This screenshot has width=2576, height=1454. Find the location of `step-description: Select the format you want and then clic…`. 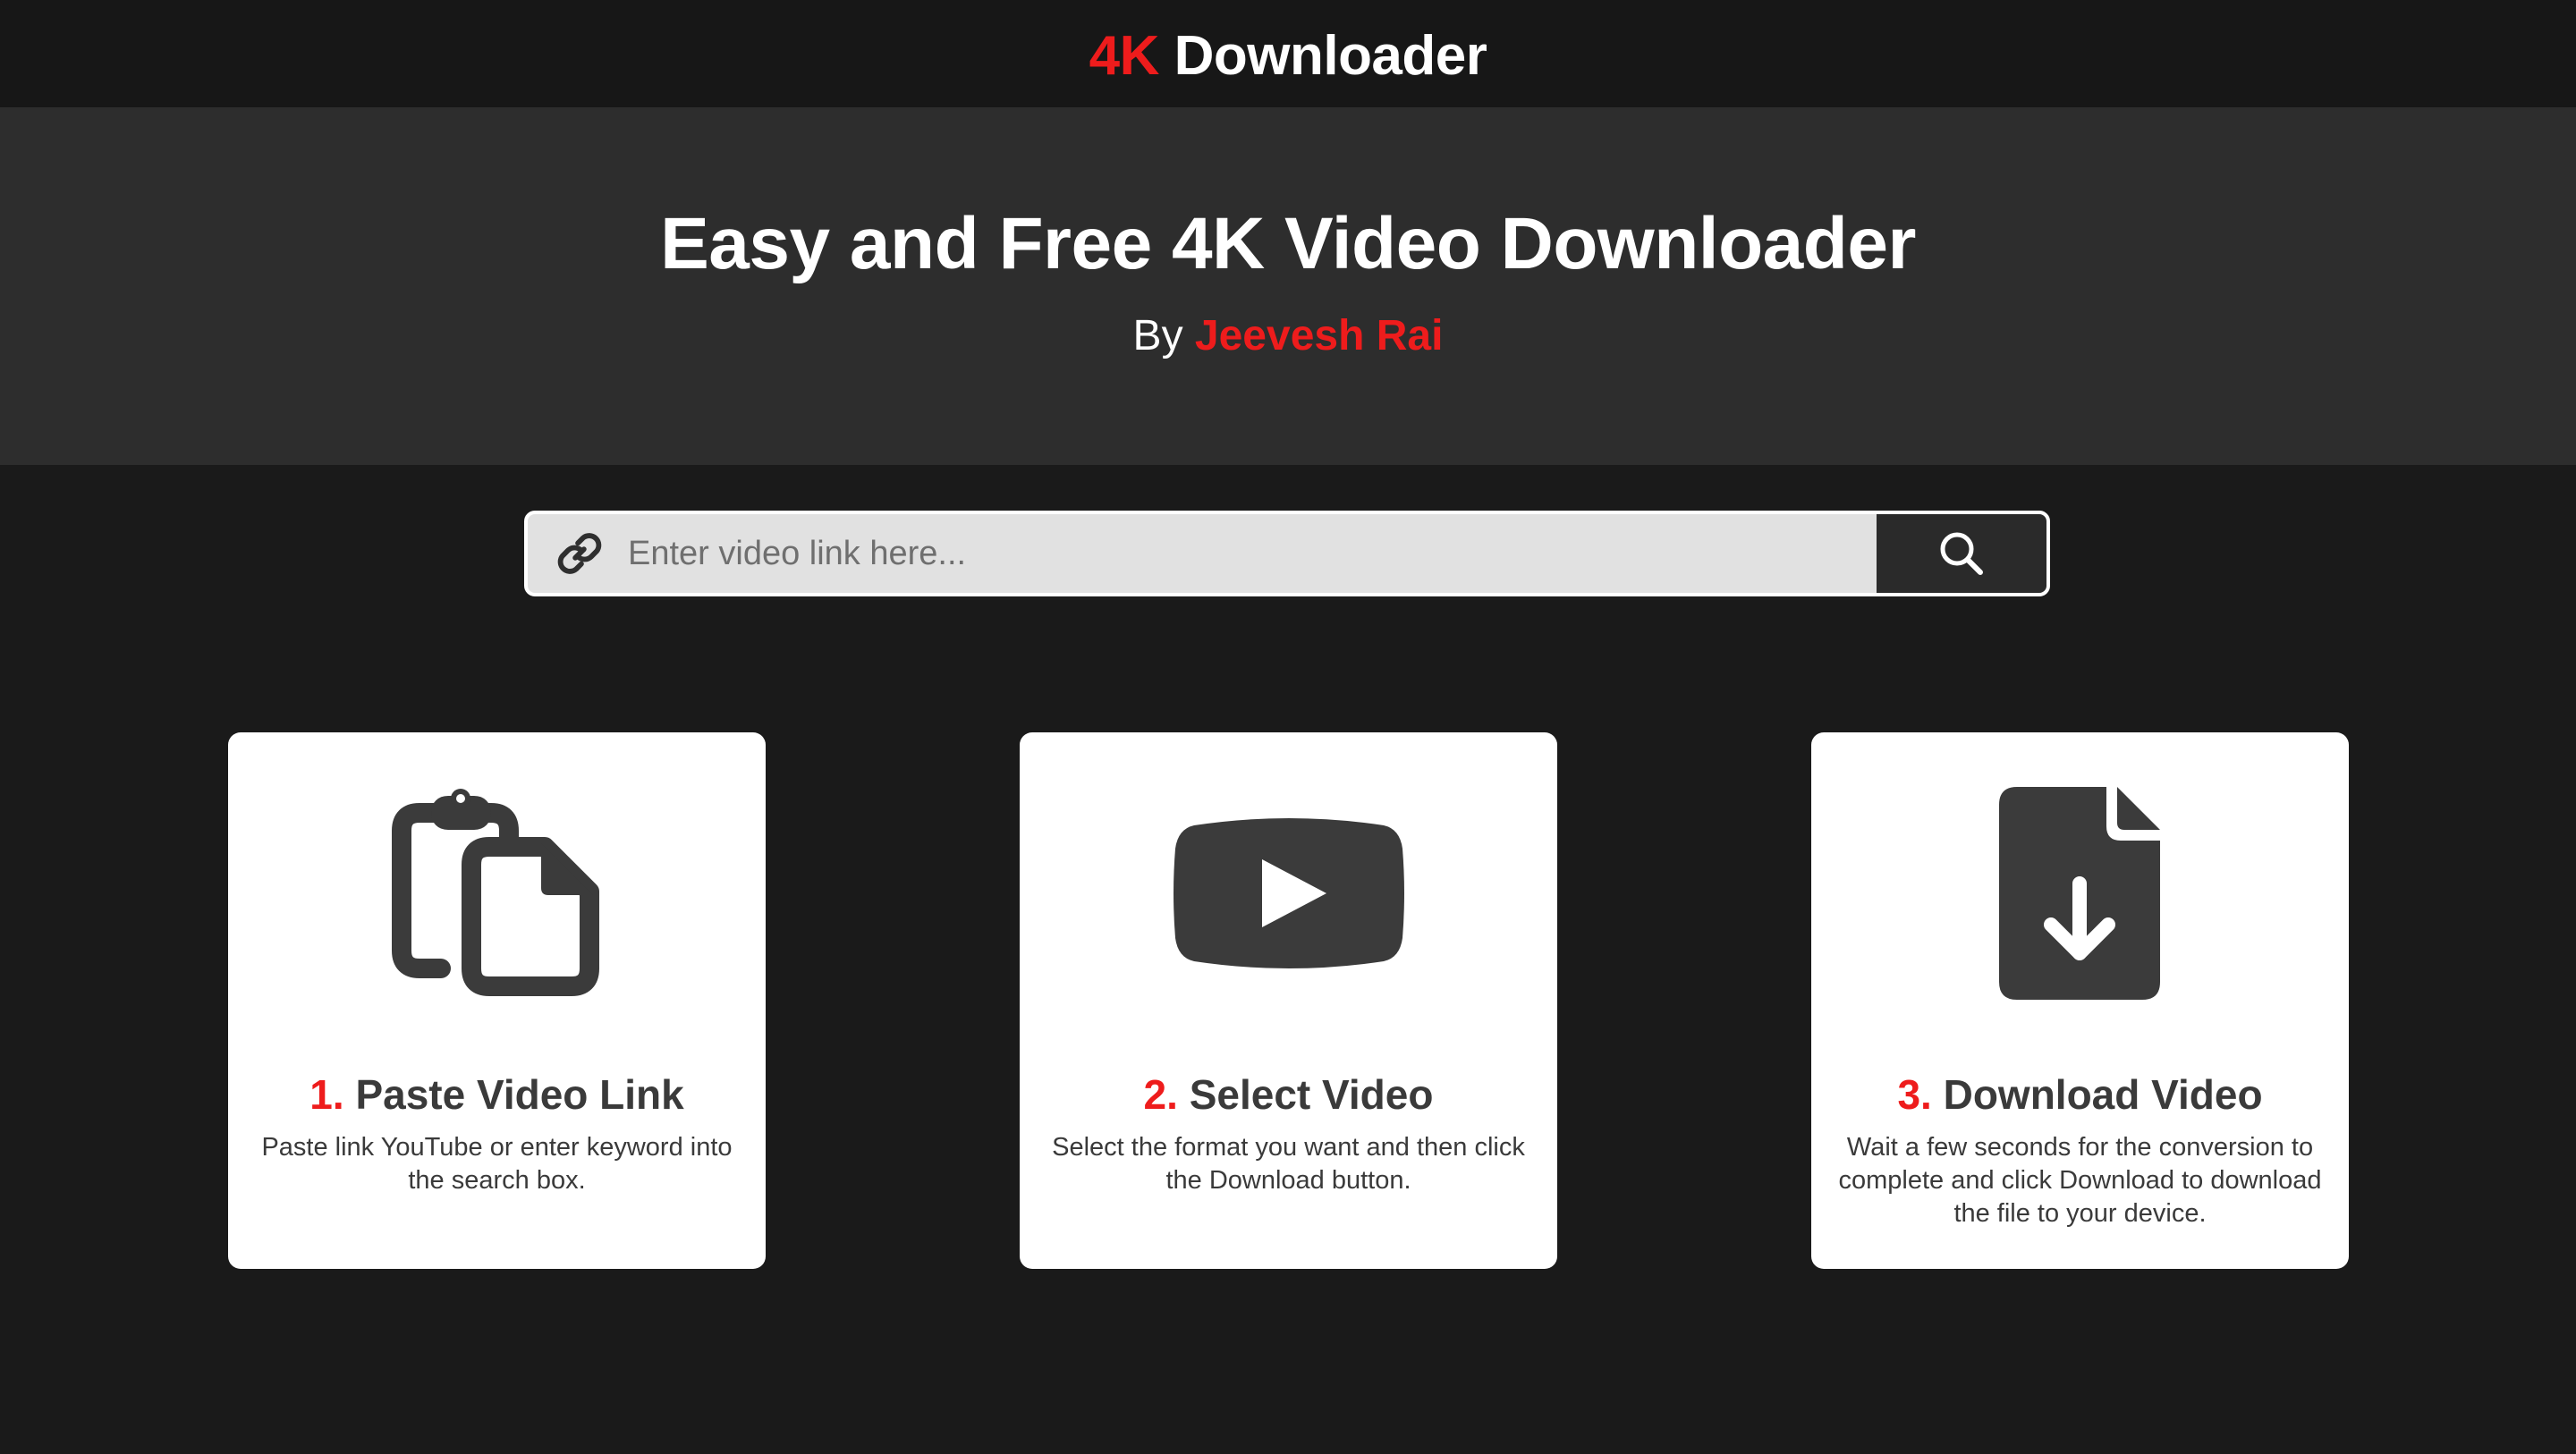

step-description: Select the format you want and then clic… is located at coordinates (1288, 1164).